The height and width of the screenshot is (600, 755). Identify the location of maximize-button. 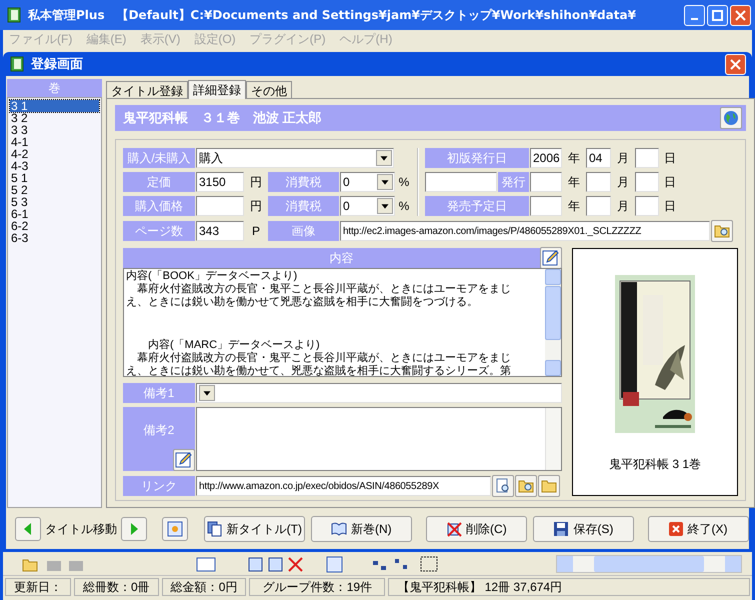
(717, 15).